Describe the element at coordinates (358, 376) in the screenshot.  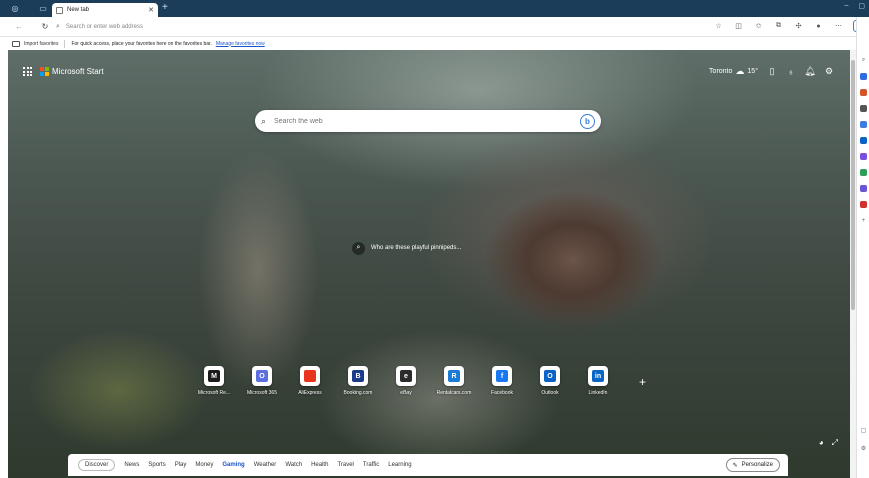
I see `quick-link-tile: B` at that location.